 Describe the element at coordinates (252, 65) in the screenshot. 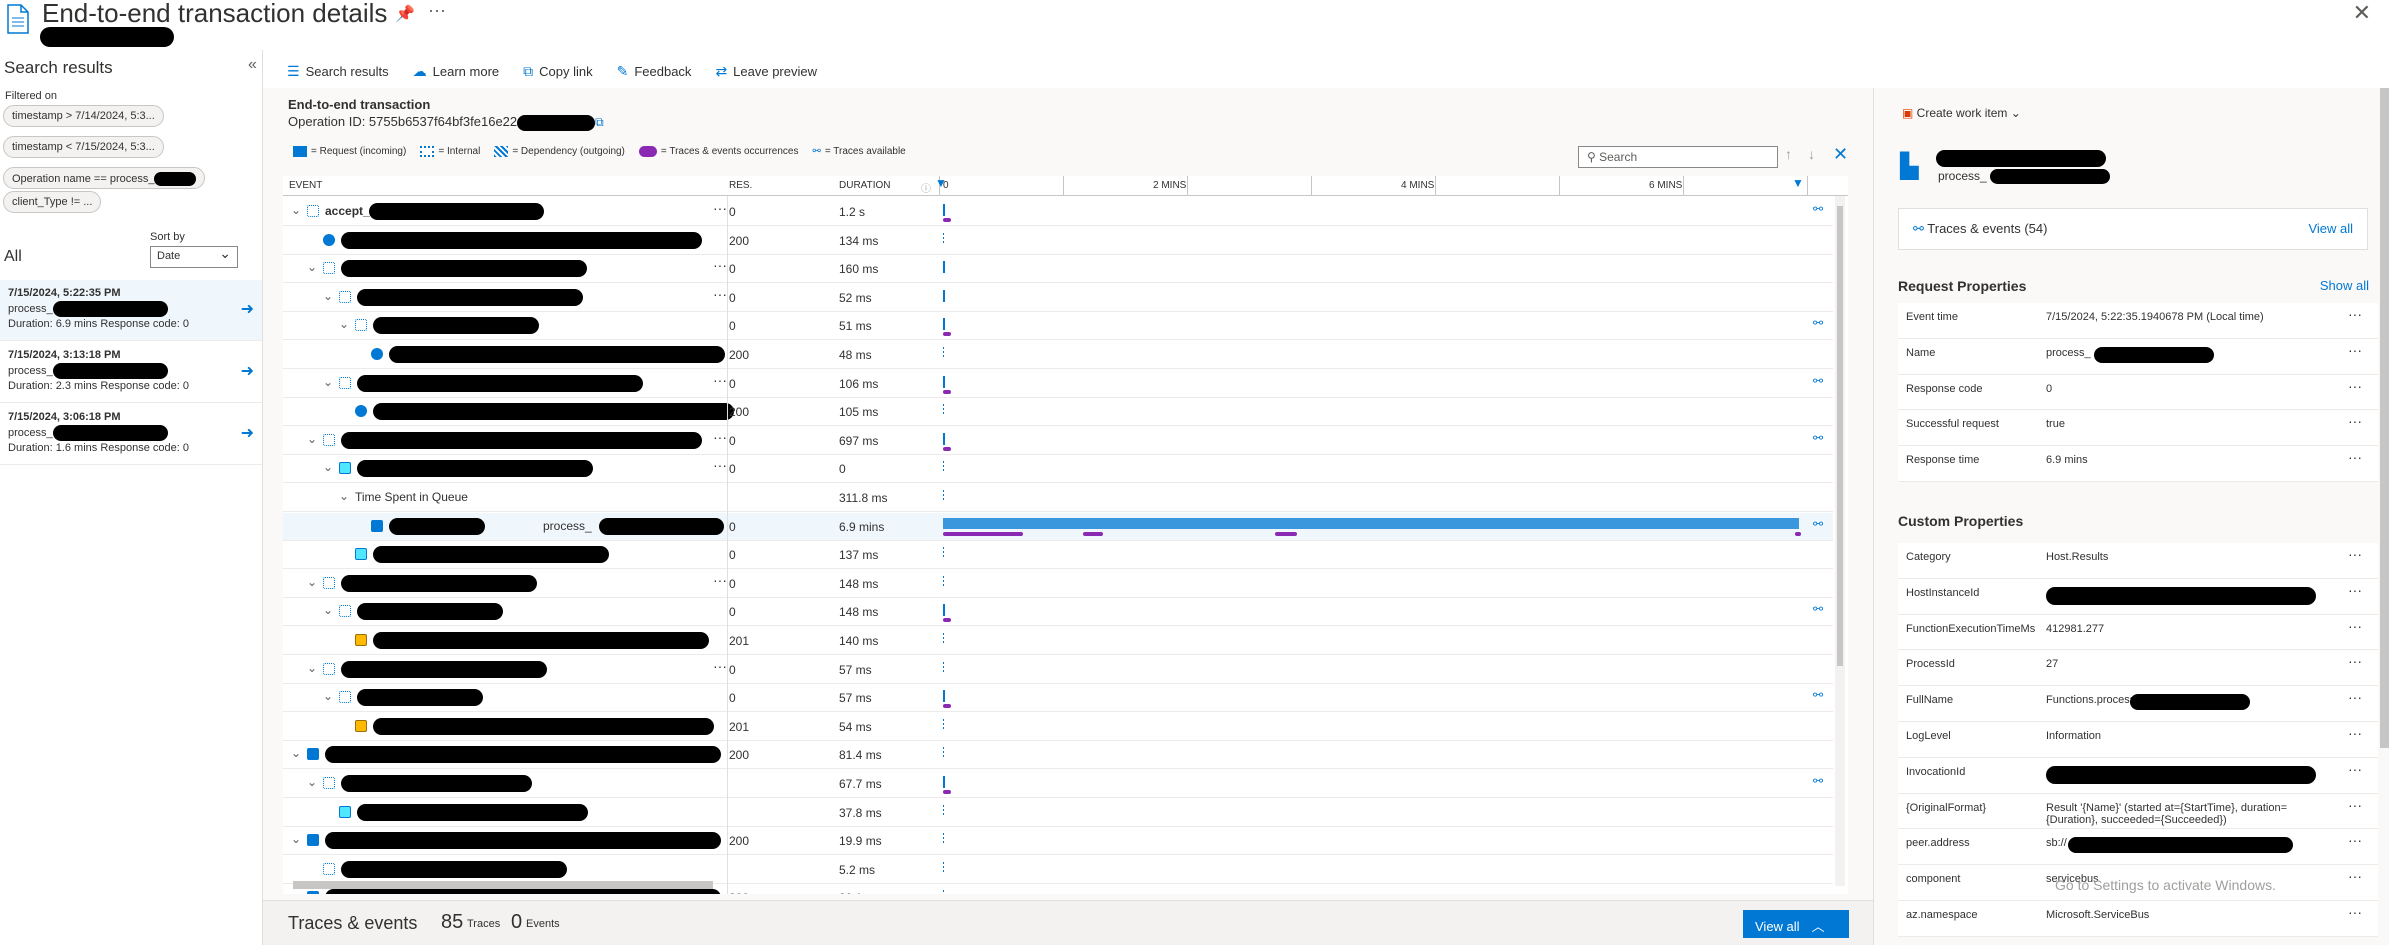

I see `collapse-panel-icon: «` at that location.